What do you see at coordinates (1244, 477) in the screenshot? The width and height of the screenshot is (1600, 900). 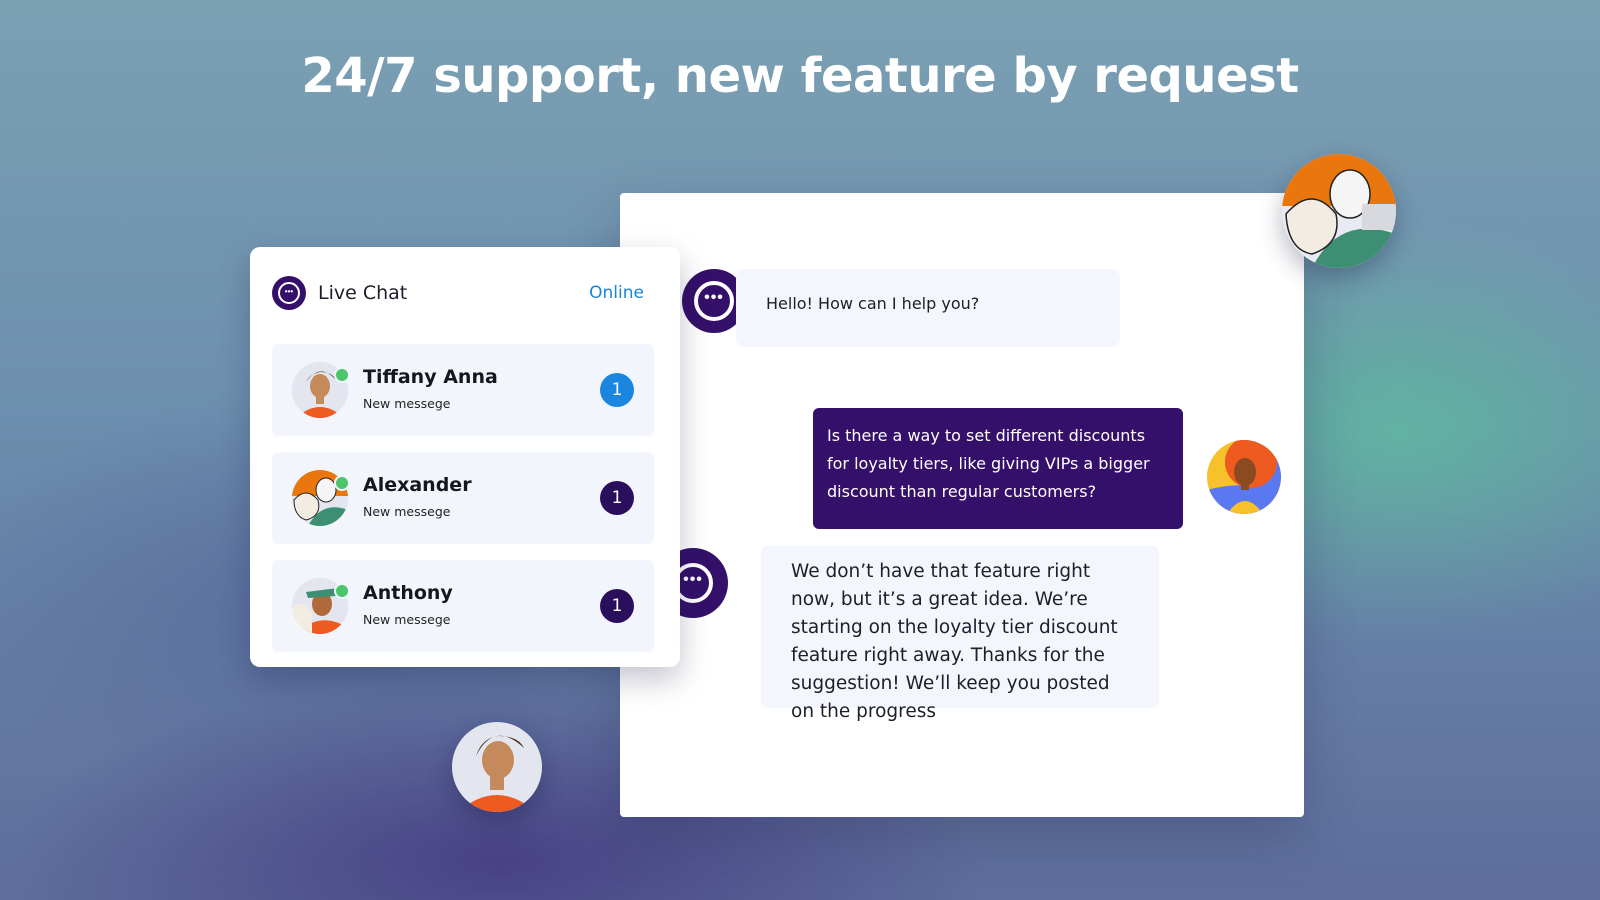 I see `user-avatar` at bounding box center [1244, 477].